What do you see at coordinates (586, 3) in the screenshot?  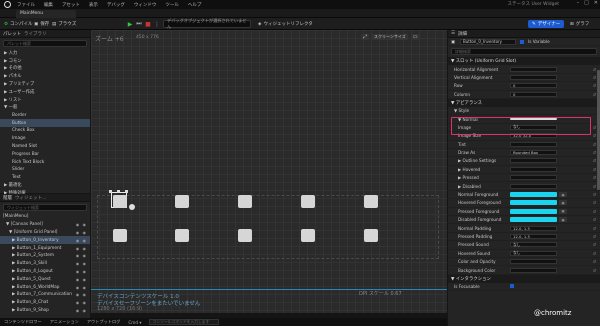 I see `maximize-icon: □` at bounding box center [586, 3].